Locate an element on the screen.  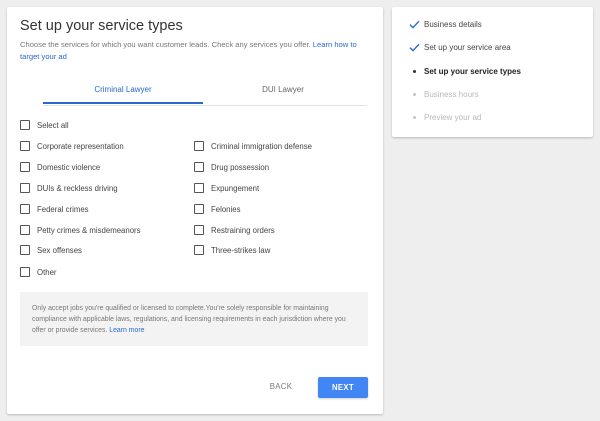
select-all-checkbox: Select all is located at coordinates (44, 125).